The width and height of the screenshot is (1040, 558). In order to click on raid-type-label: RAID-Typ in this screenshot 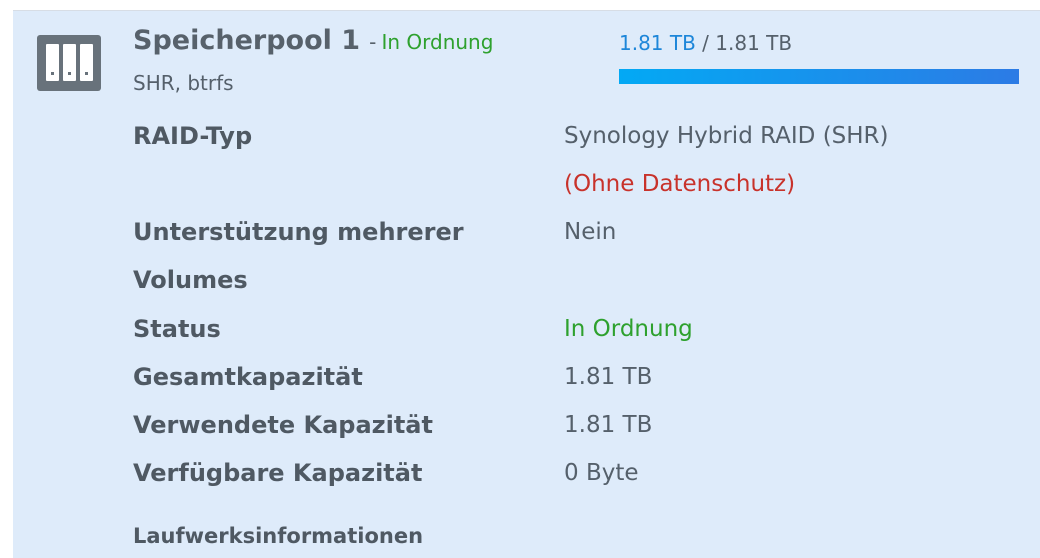, I will do `click(193, 136)`.